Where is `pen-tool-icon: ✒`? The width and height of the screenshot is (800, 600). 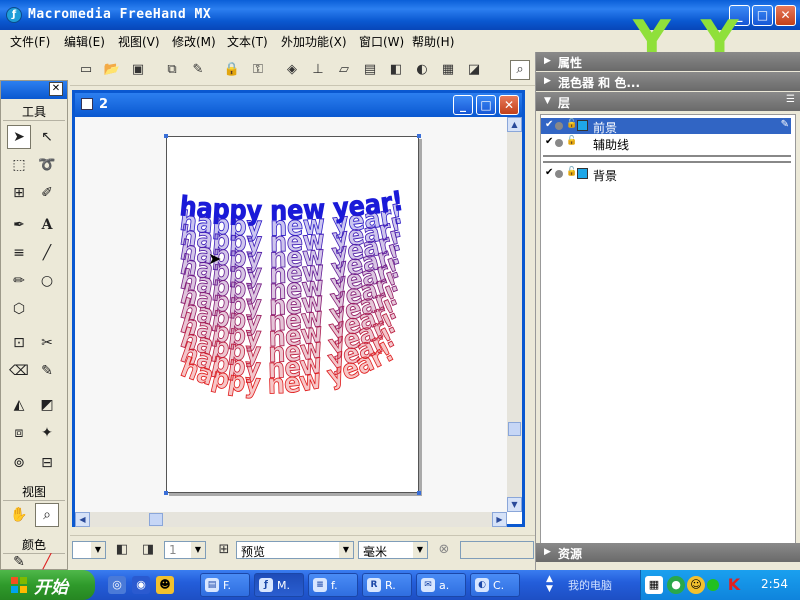 pen-tool-icon: ✒ is located at coordinates (19, 225).